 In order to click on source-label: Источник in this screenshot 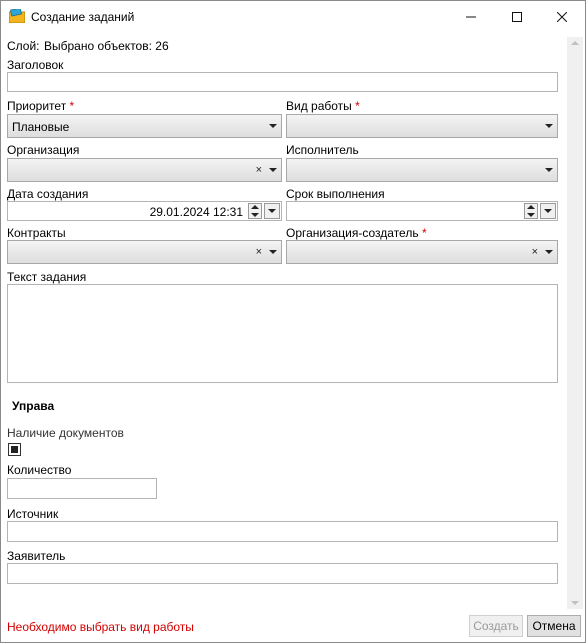, I will do `click(33, 514)`.